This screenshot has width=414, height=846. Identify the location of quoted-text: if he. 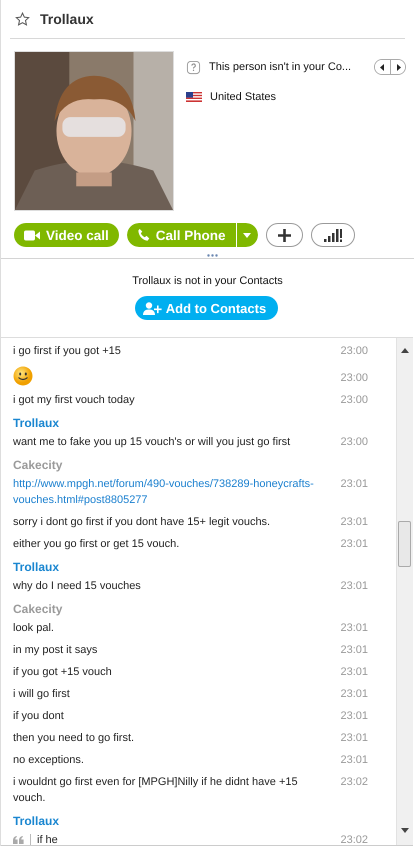
(47, 839).